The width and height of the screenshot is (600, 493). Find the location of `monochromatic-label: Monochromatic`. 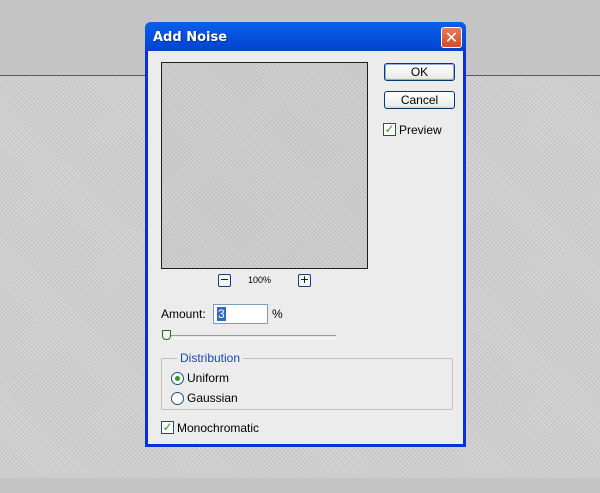

monochromatic-label: Monochromatic is located at coordinates (218, 428).